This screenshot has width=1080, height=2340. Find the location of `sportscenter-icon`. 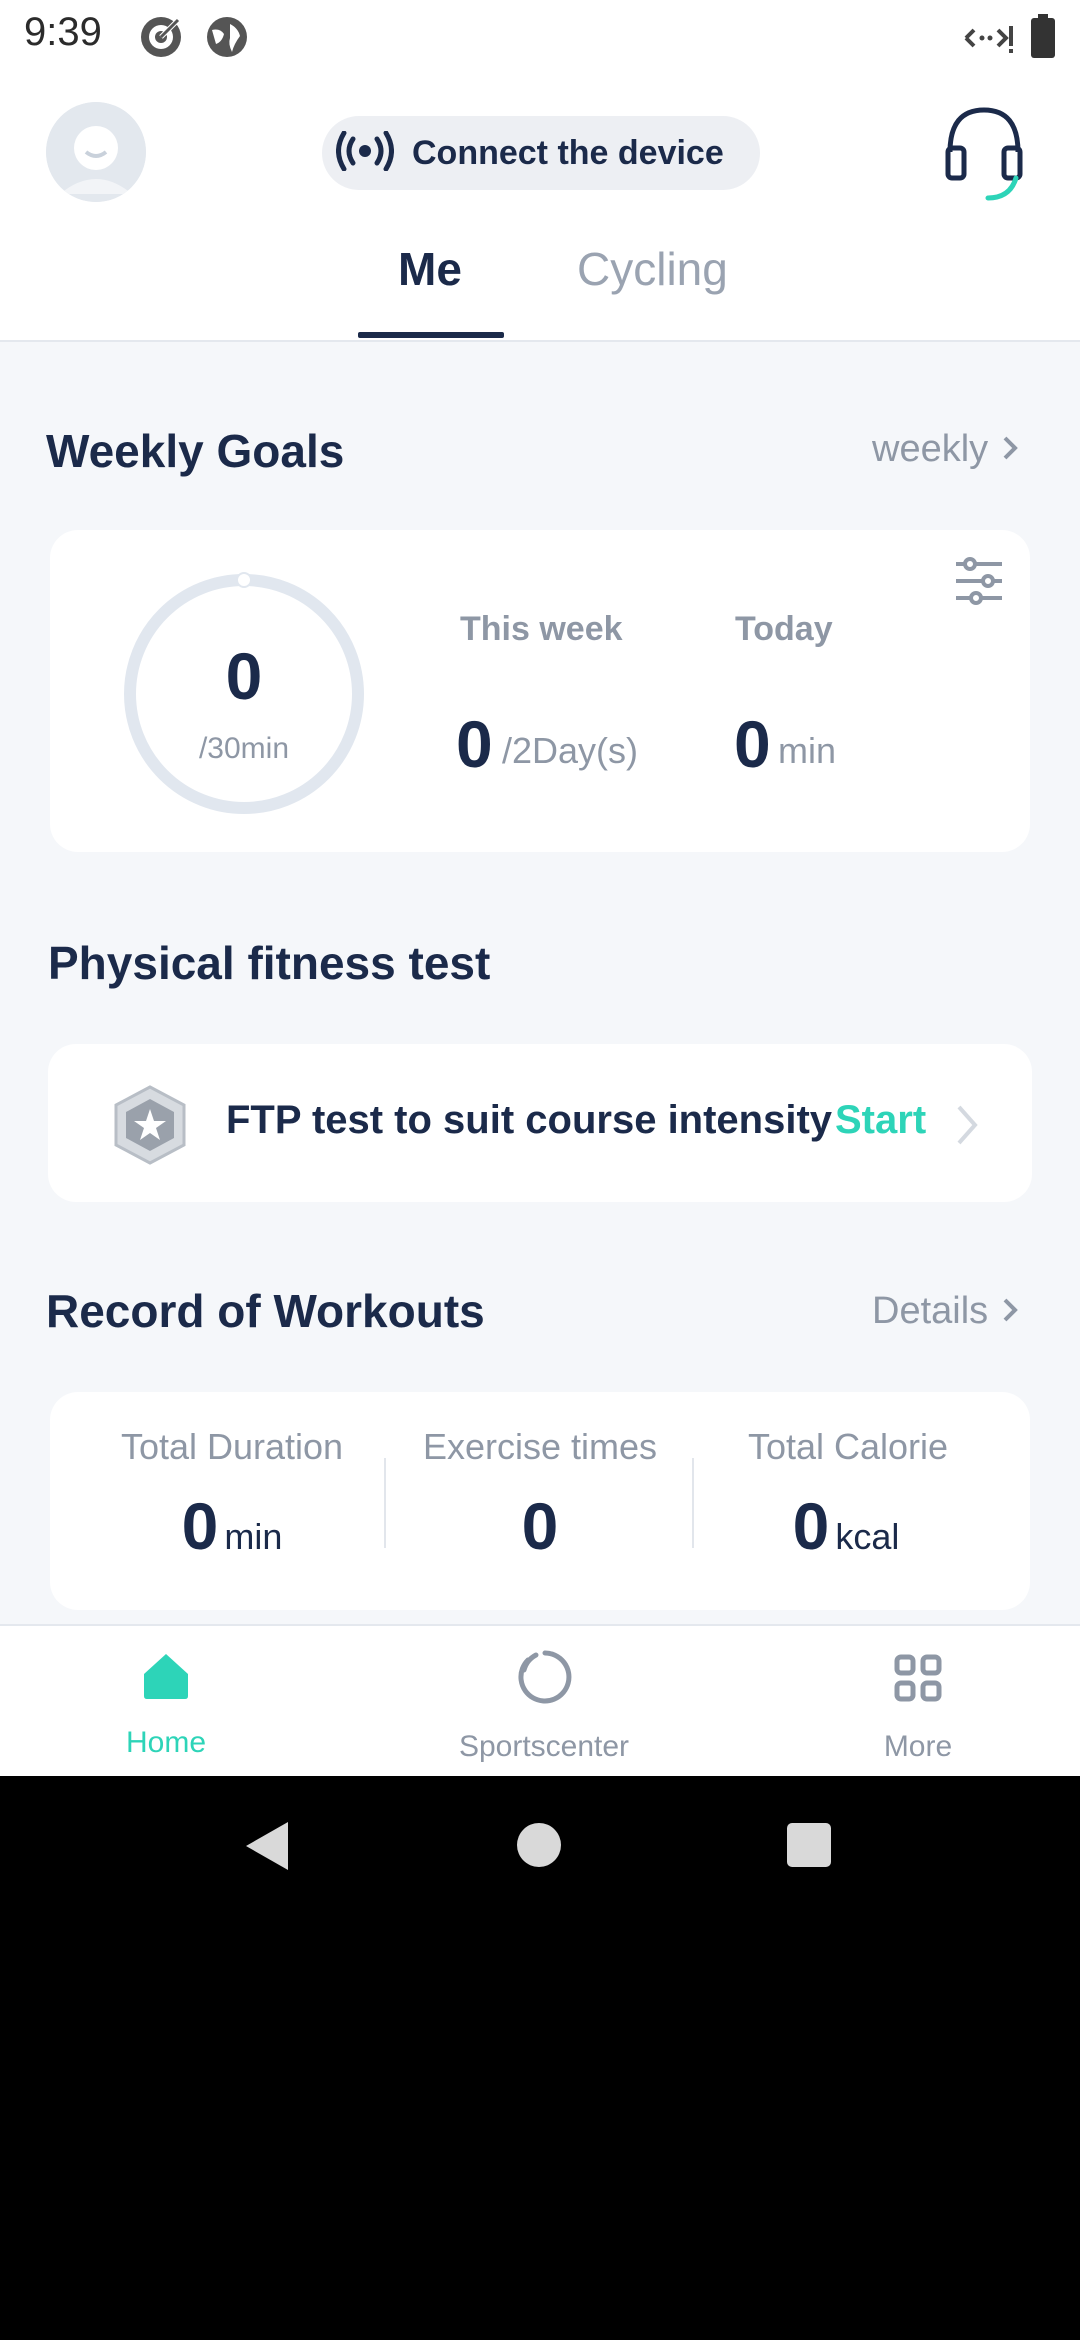

sportscenter-icon is located at coordinates (545, 1677).